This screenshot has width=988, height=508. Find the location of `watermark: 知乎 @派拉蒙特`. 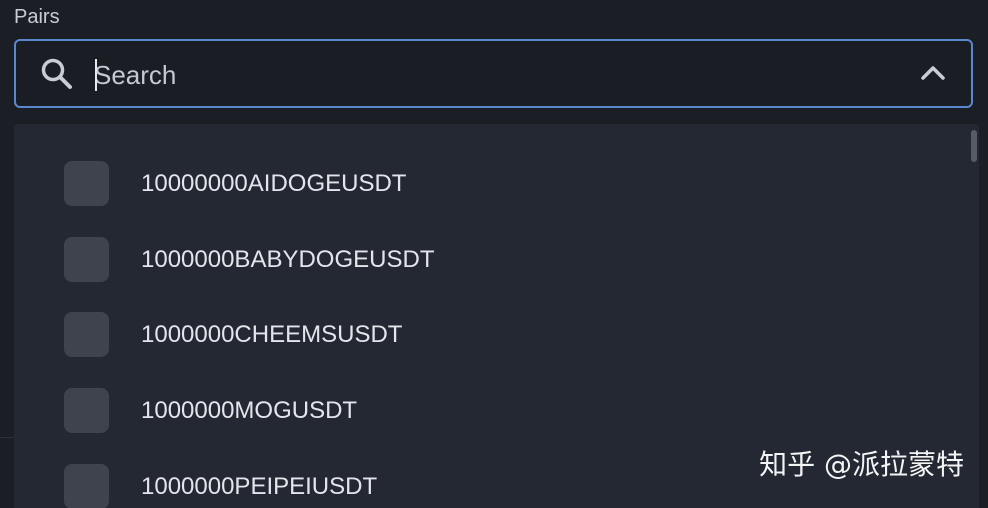

watermark: 知乎 @派拉蒙特 is located at coordinates (861, 464).